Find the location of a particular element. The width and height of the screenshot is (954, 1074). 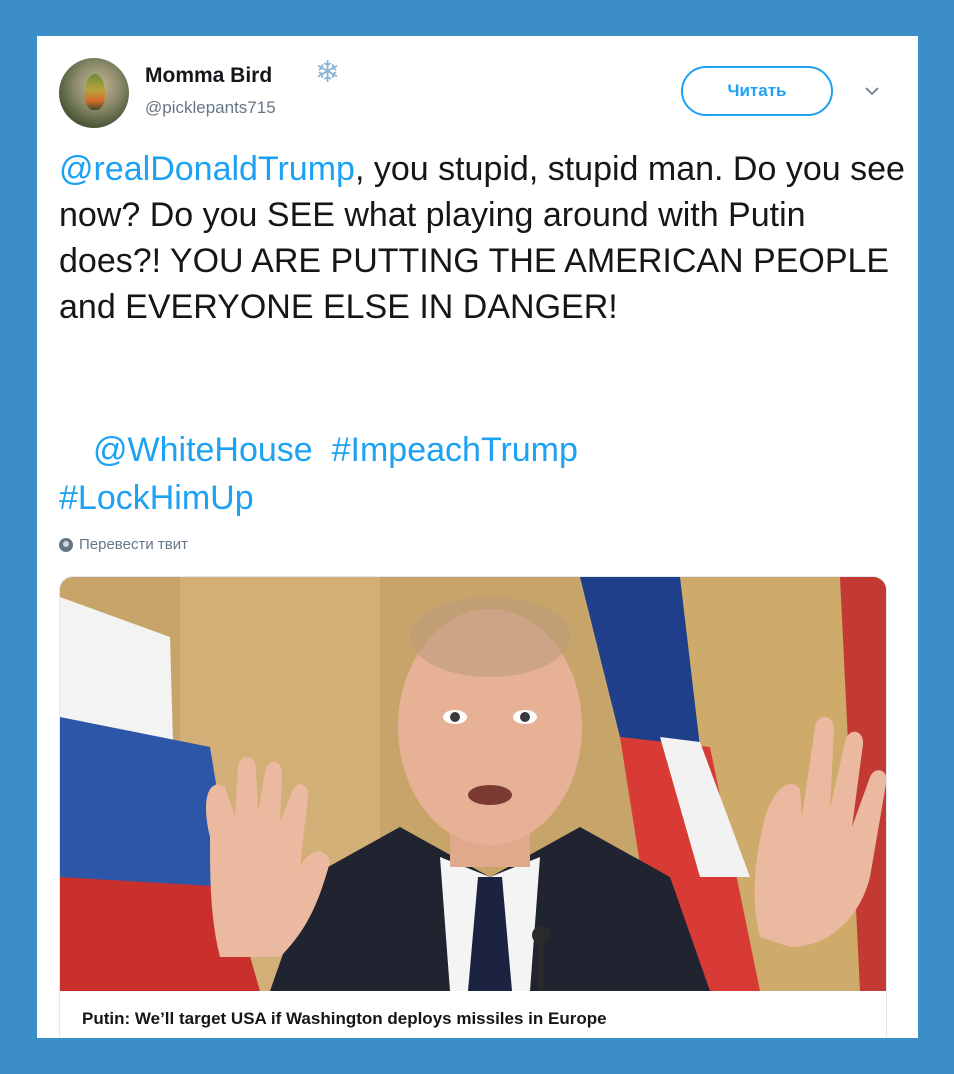

mention-link: @realDonaldTrump is located at coordinates (207, 169).